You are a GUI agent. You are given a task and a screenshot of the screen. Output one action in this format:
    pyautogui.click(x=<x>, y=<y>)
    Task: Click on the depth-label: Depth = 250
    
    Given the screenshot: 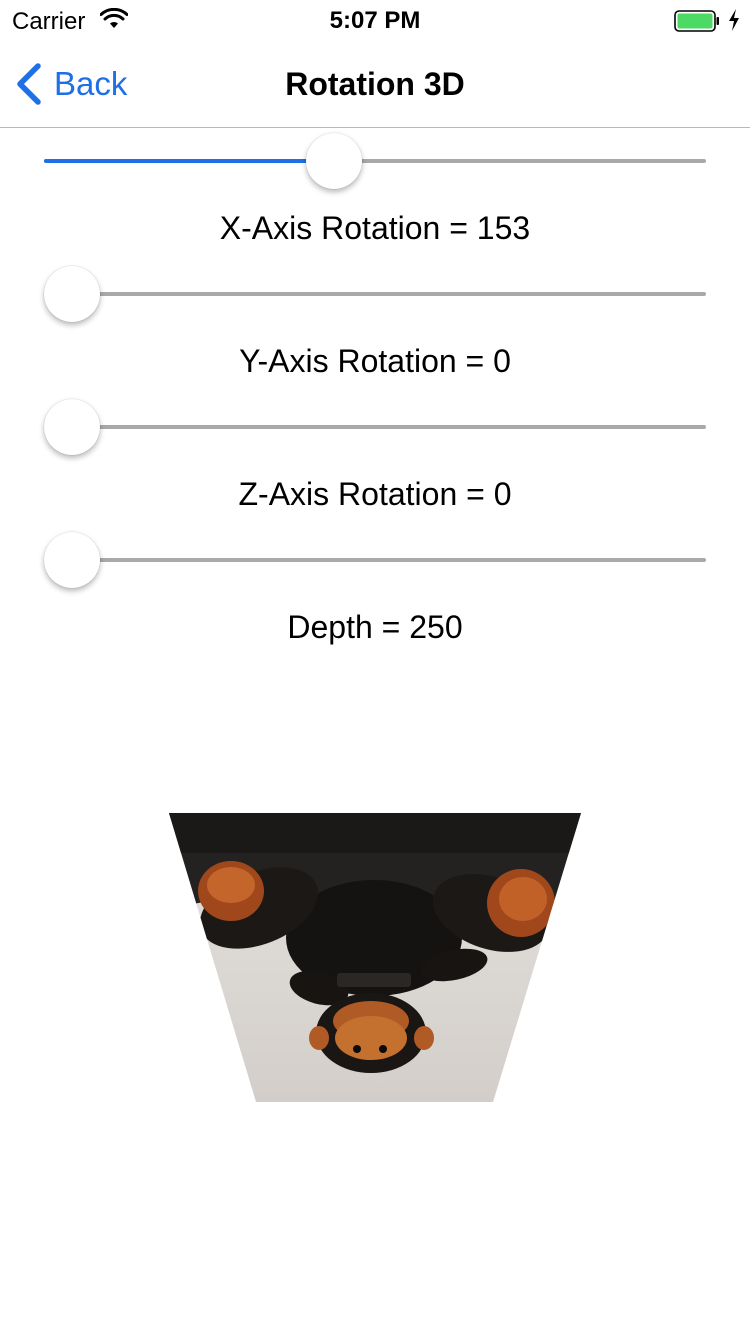 What is the action you would take?
    pyautogui.click(x=375, y=627)
    